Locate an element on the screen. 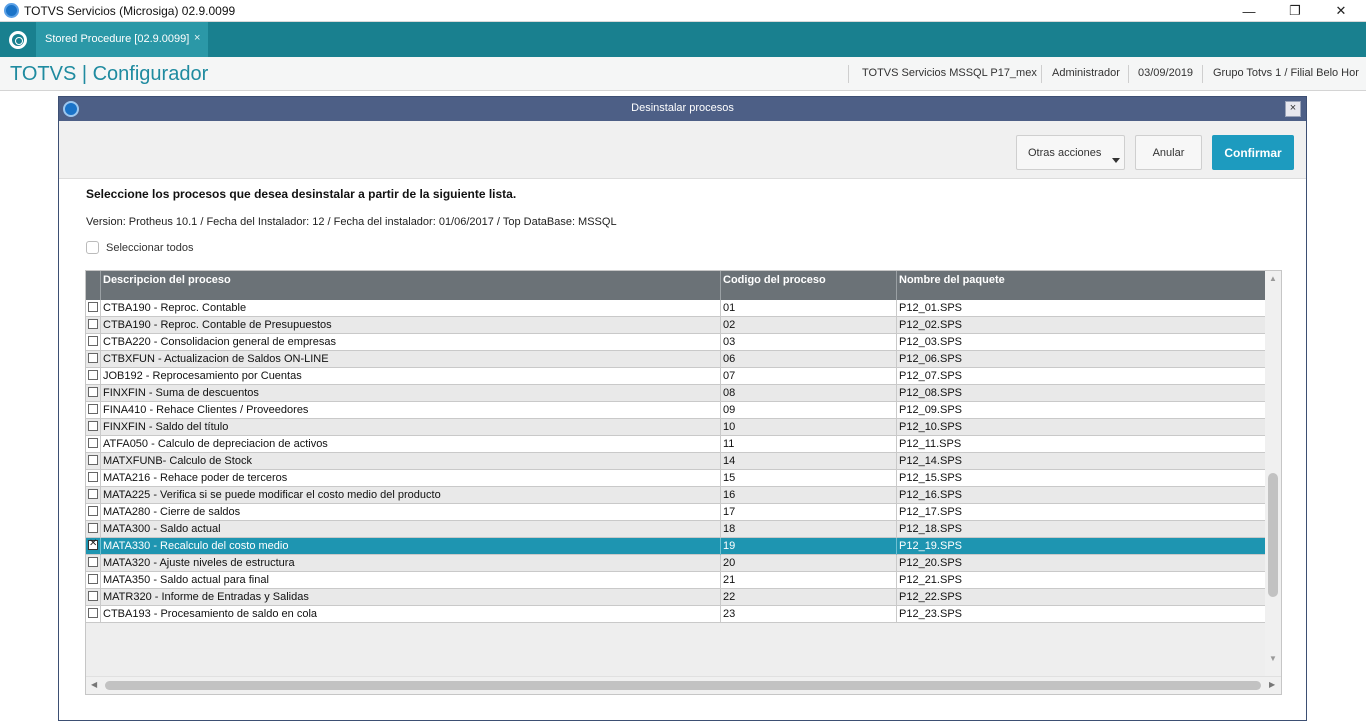  other-actions-button: Otras acciones is located at coordinates (1070, 152).